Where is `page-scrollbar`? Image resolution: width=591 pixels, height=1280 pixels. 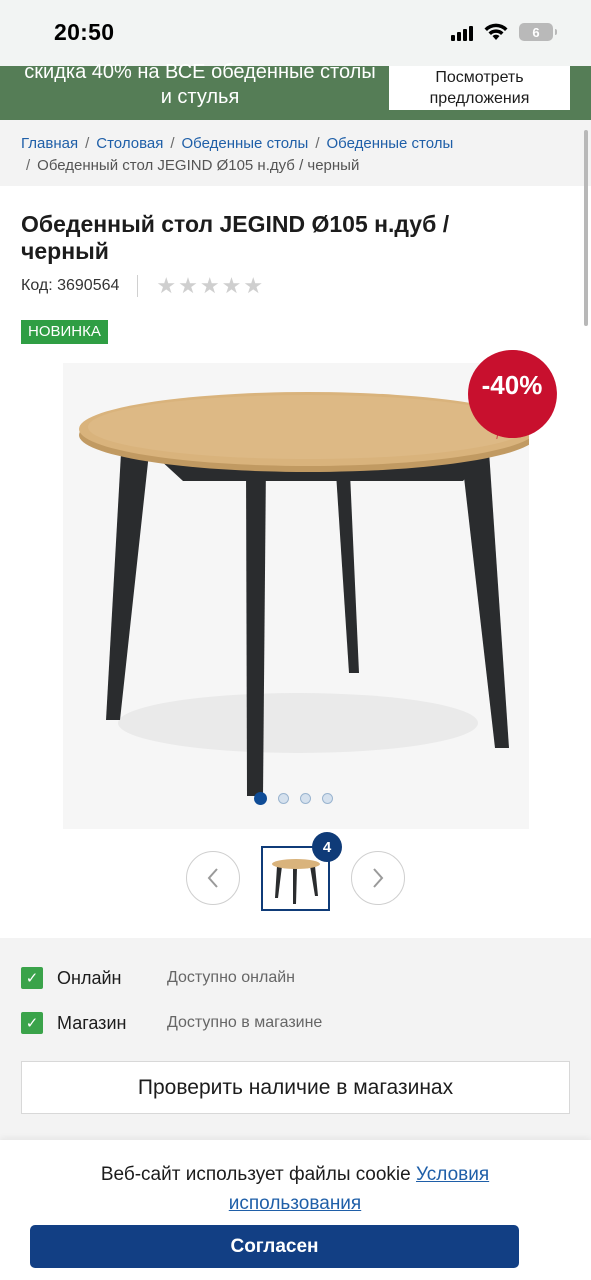 page-scrollbar is located at coordinates (586, 228).